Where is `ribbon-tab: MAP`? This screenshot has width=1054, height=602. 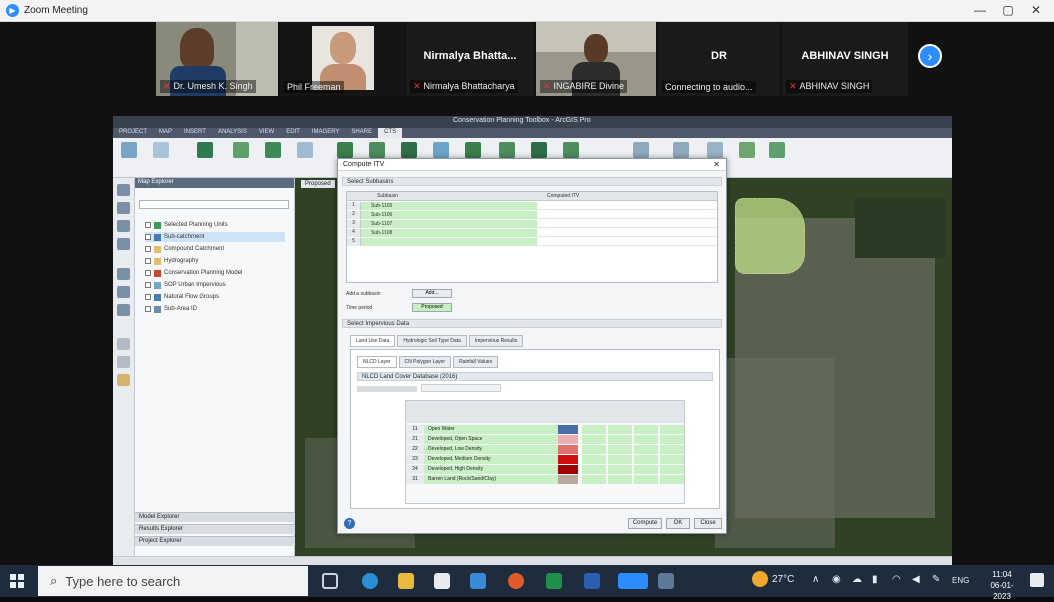 ribbon-tab: MAP is located at coordinates (165, 133).